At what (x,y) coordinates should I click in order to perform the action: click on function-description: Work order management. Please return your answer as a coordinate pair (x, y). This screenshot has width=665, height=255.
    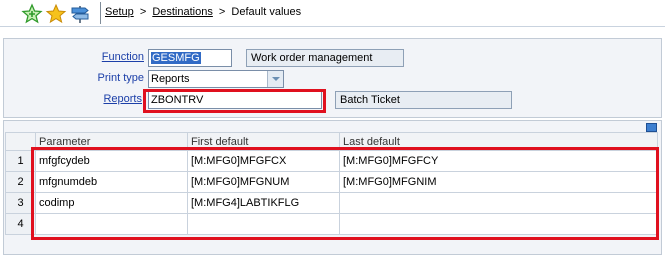
    Looking at the image, I should click on (325, 58).